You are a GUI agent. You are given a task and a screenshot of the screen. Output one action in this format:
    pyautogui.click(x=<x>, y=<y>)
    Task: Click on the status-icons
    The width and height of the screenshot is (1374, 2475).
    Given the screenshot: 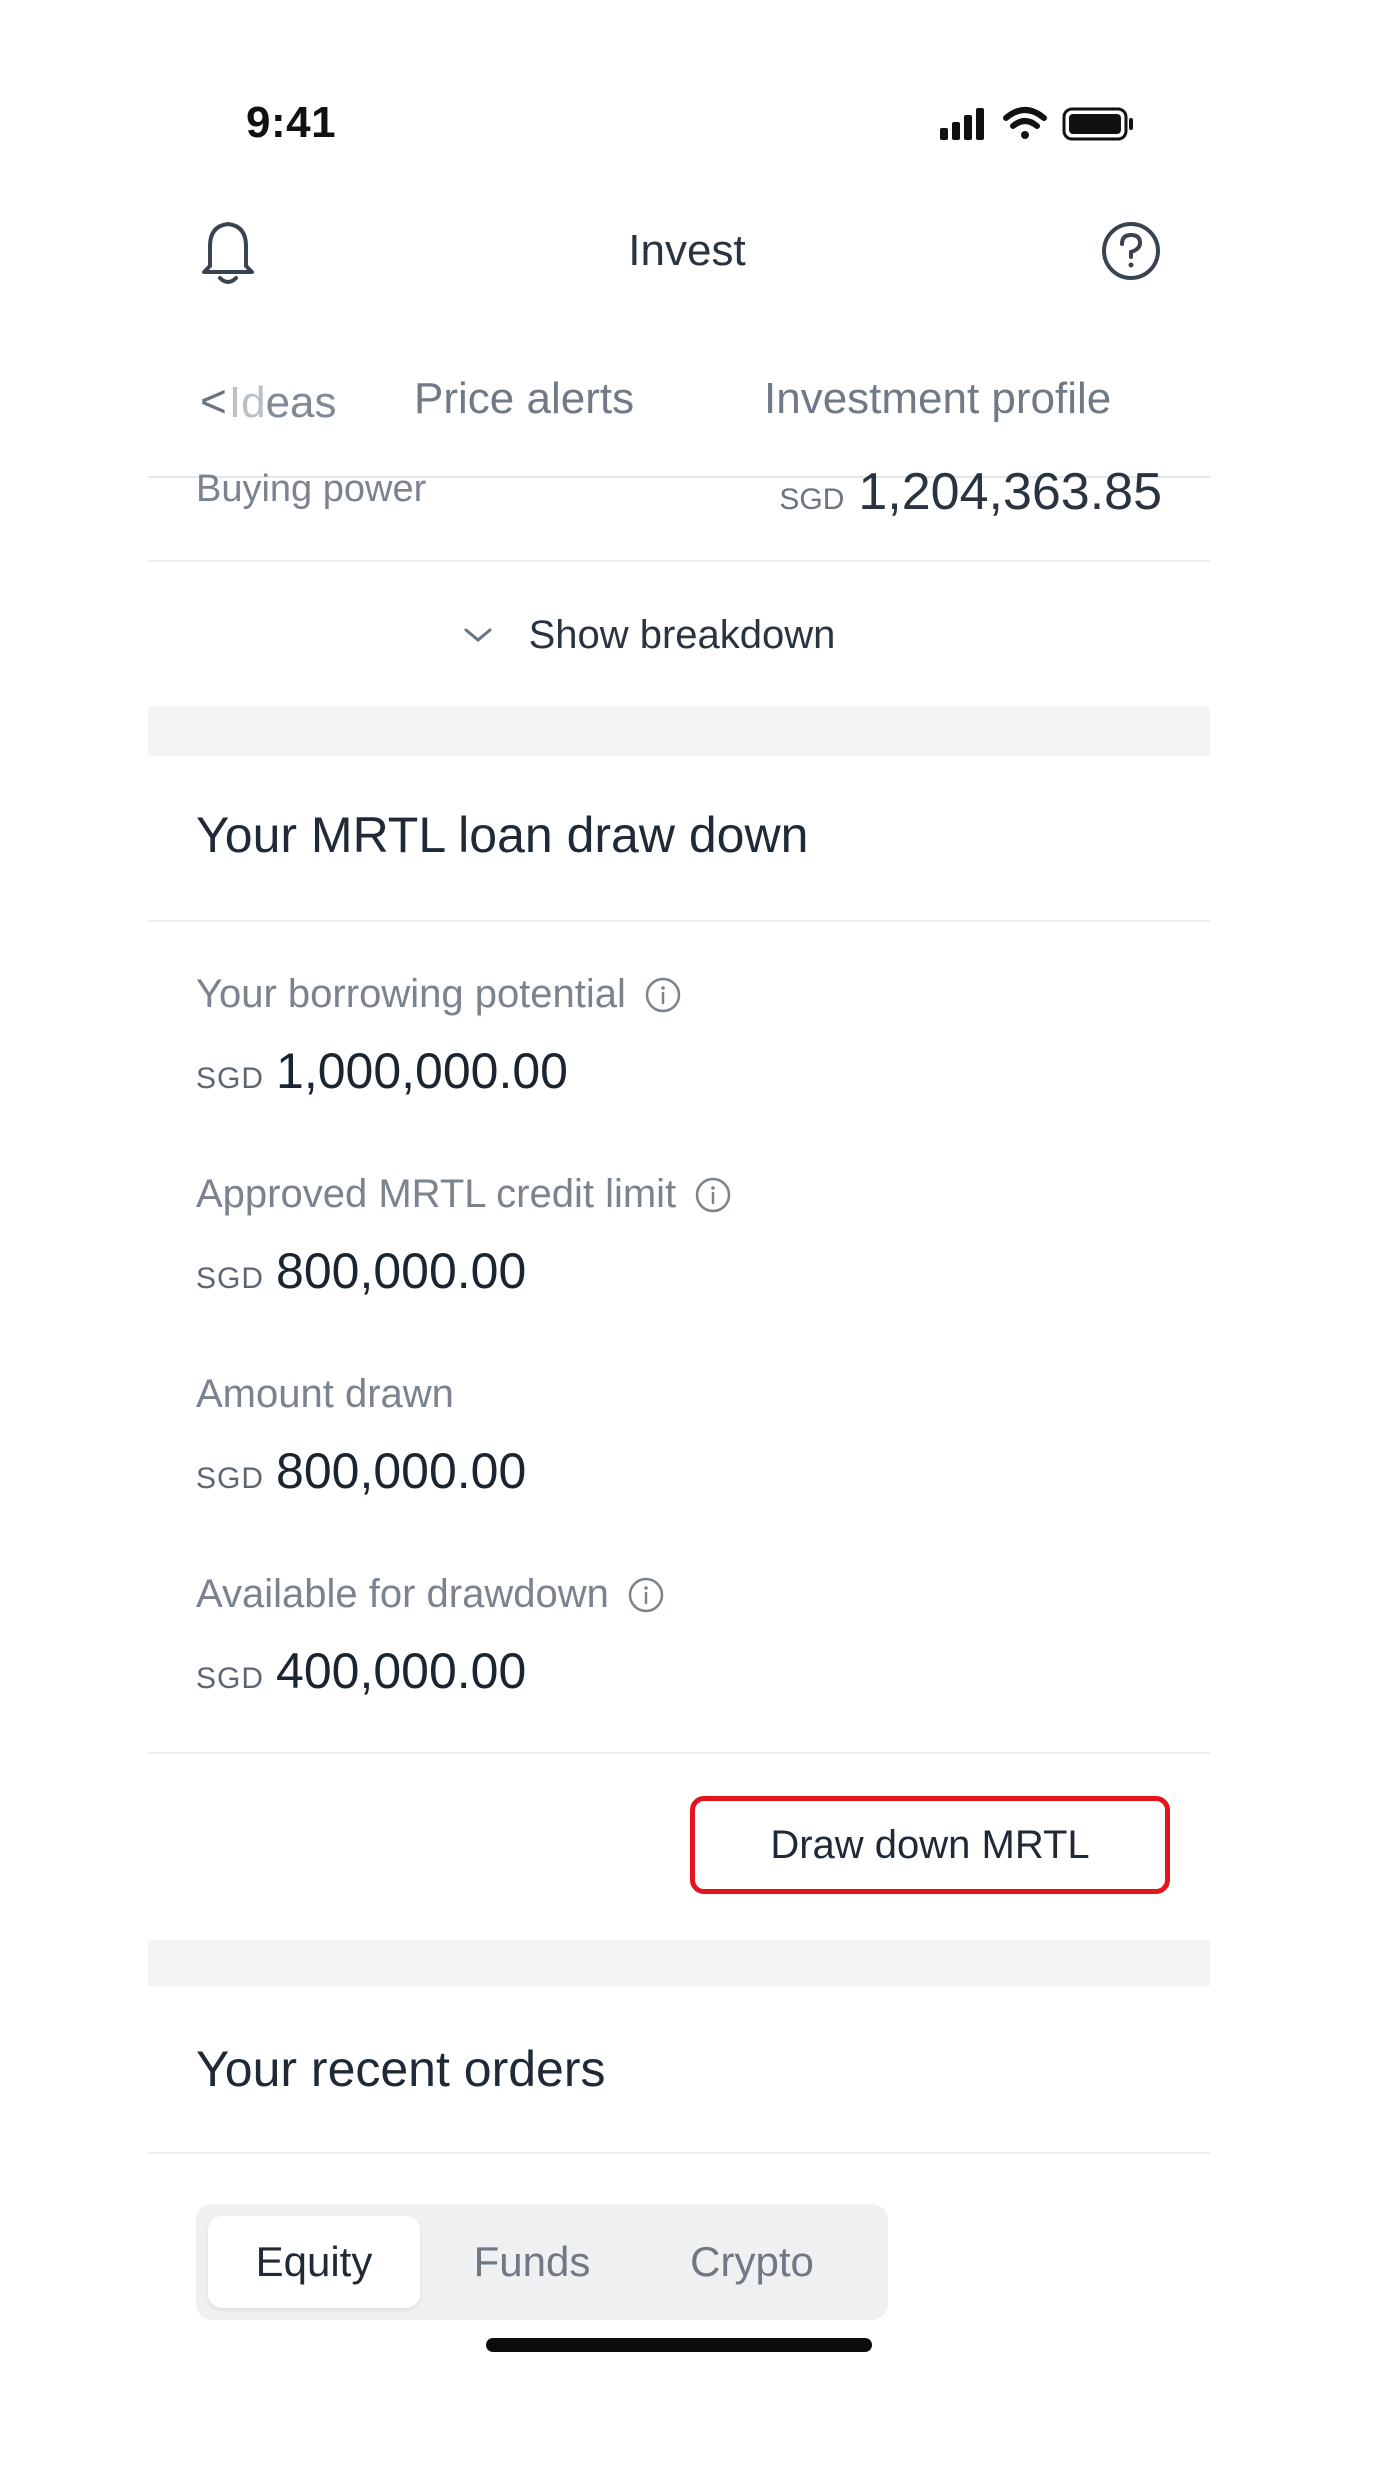 What is the action you would take?
    pyautogui.click(x=1040, y=124)
    